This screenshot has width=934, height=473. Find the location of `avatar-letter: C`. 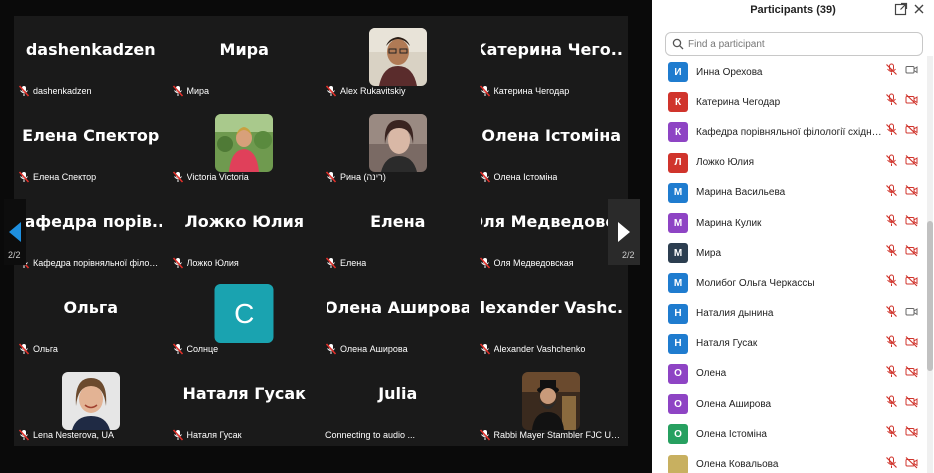

avatar-letter: C is located at coordinates (244, 313).